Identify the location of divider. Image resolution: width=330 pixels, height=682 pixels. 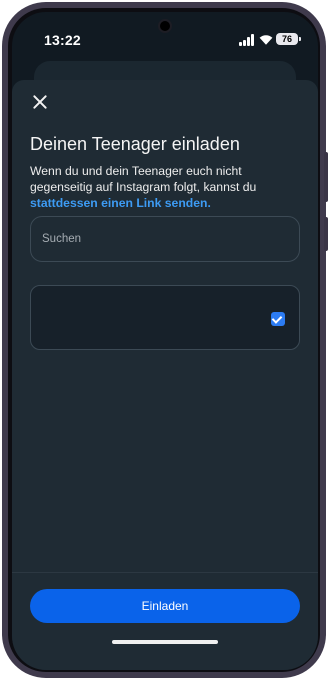
(165, 572).